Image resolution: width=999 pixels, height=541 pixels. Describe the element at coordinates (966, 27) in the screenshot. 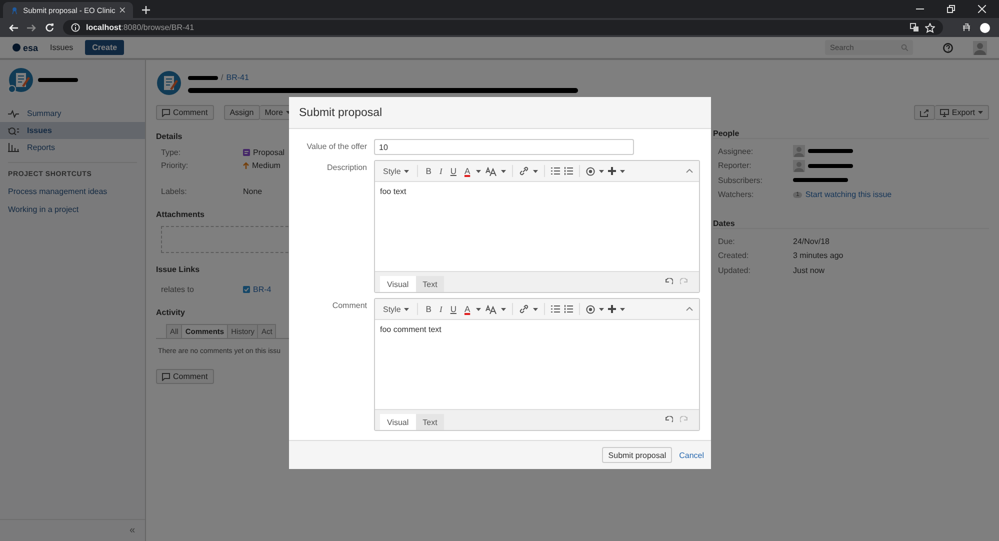

I see `extension-icon` at that location.